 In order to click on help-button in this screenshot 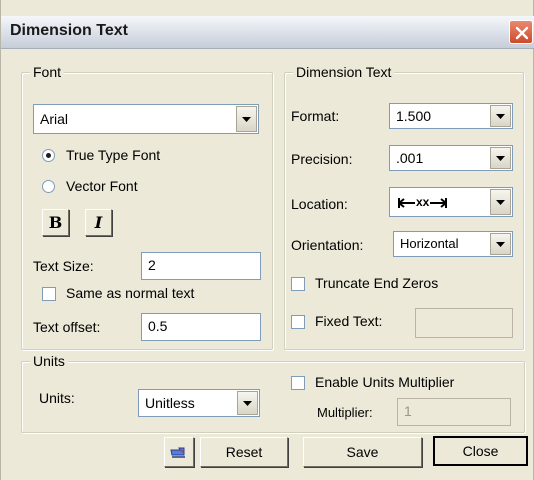, I will do `click(179, 452)`.